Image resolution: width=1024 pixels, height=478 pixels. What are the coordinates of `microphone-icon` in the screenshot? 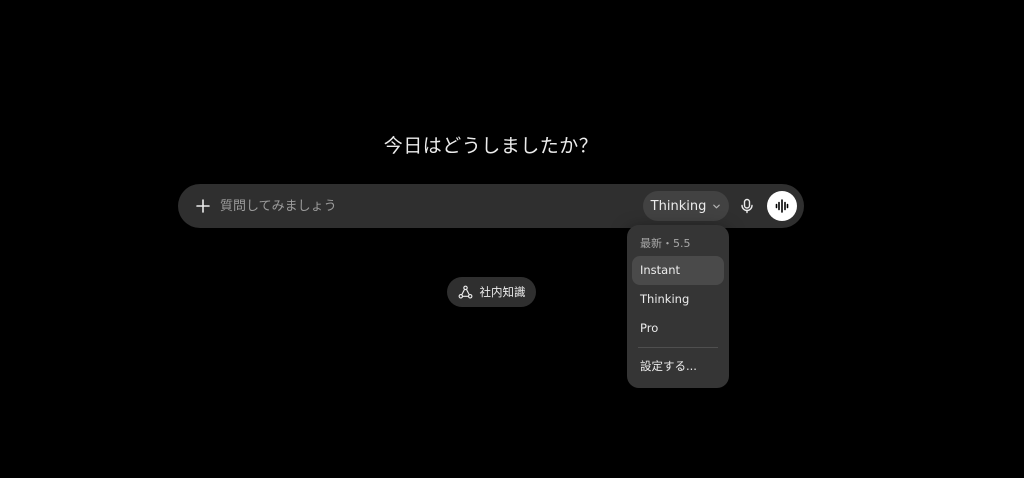 It's located at (747, 206).